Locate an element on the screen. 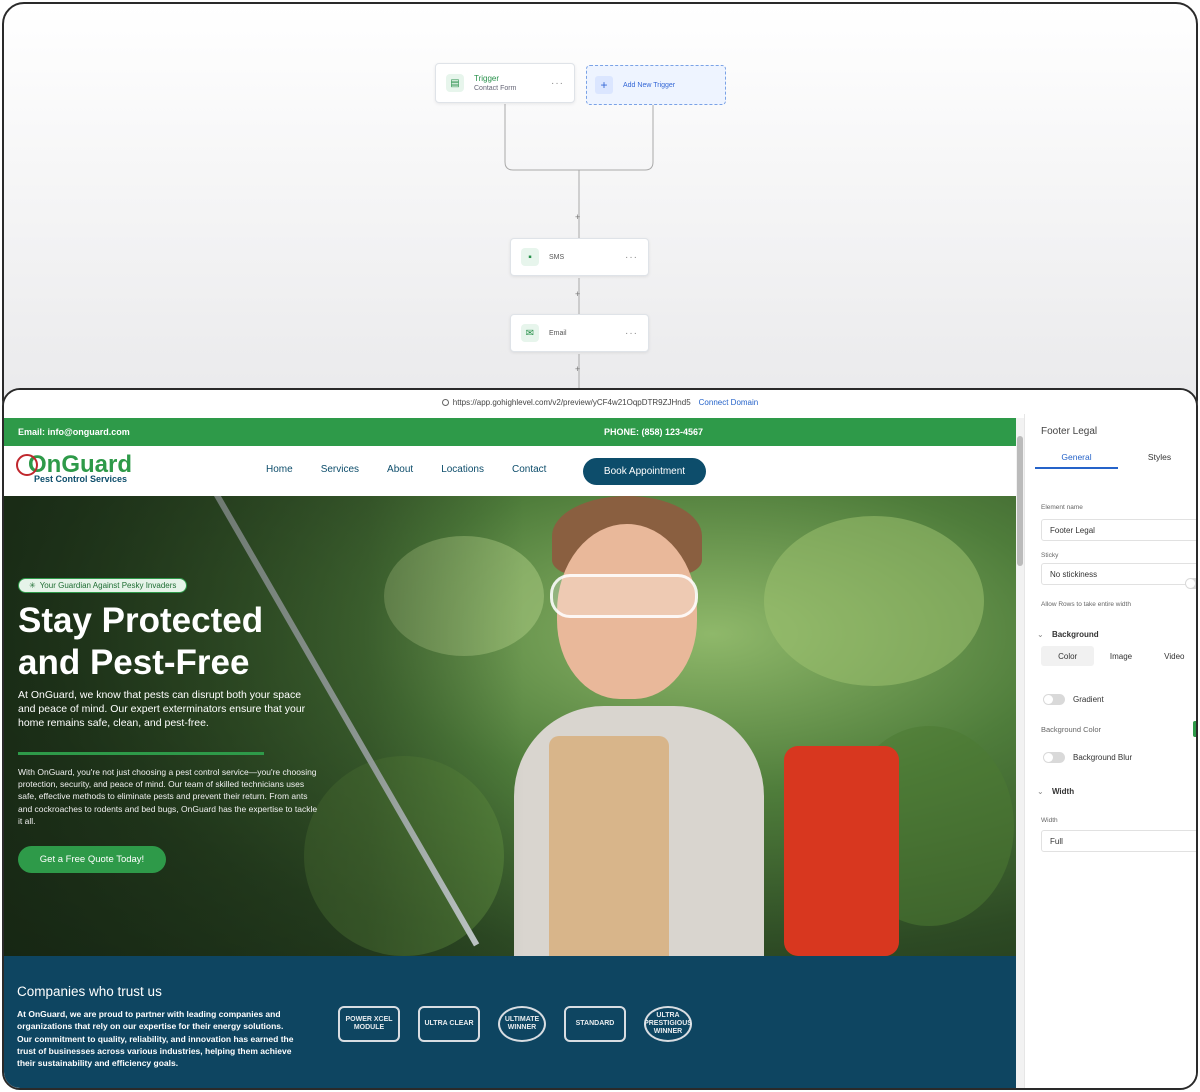  background-type-tabs: Color Image Video is located at coordinates (1118, 656).